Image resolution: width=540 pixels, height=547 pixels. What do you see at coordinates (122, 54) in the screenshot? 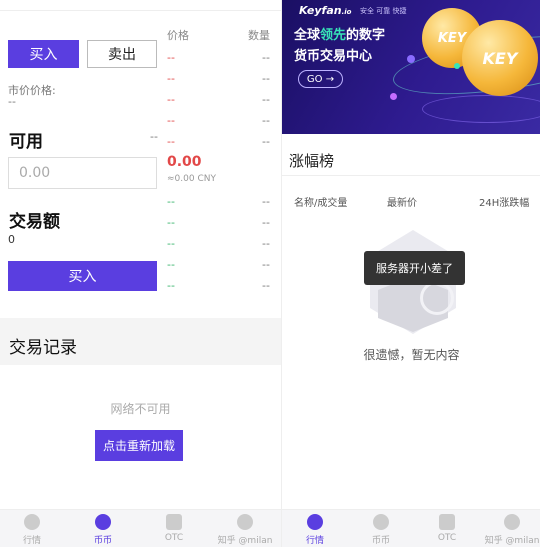
I see `sell-tab-button: 卖出` at bounding box center [122, 54].